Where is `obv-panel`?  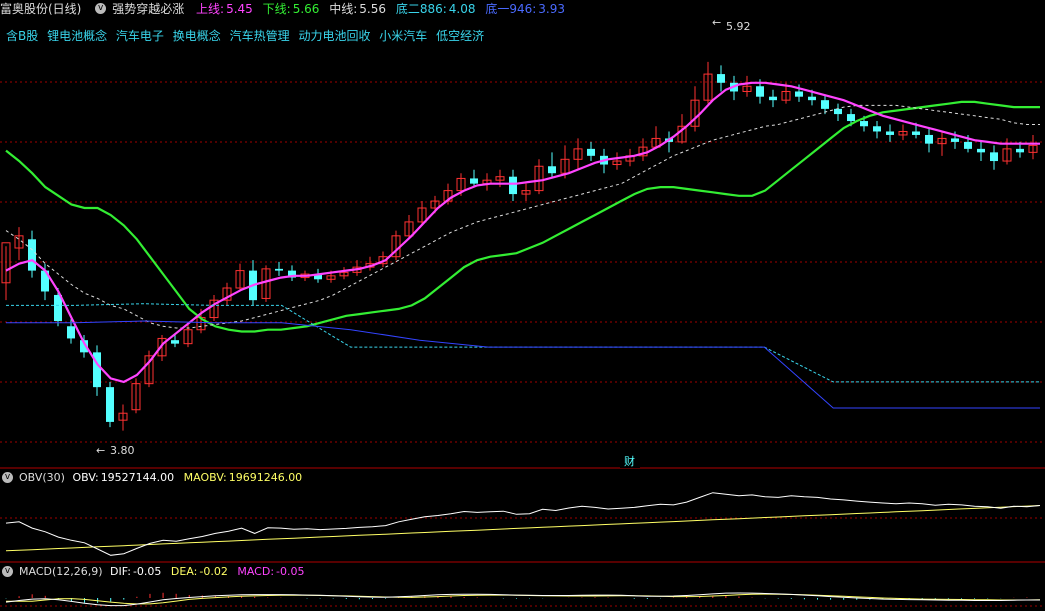 obv-panel is located at coordinates (523, 524).